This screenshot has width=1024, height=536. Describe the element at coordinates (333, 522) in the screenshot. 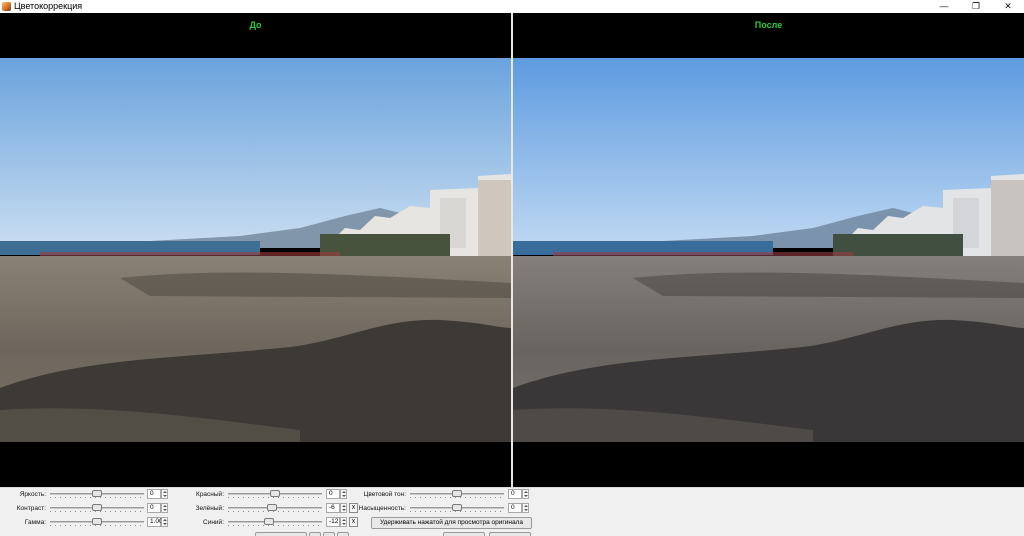

I see `blue-value: -12` at that location.